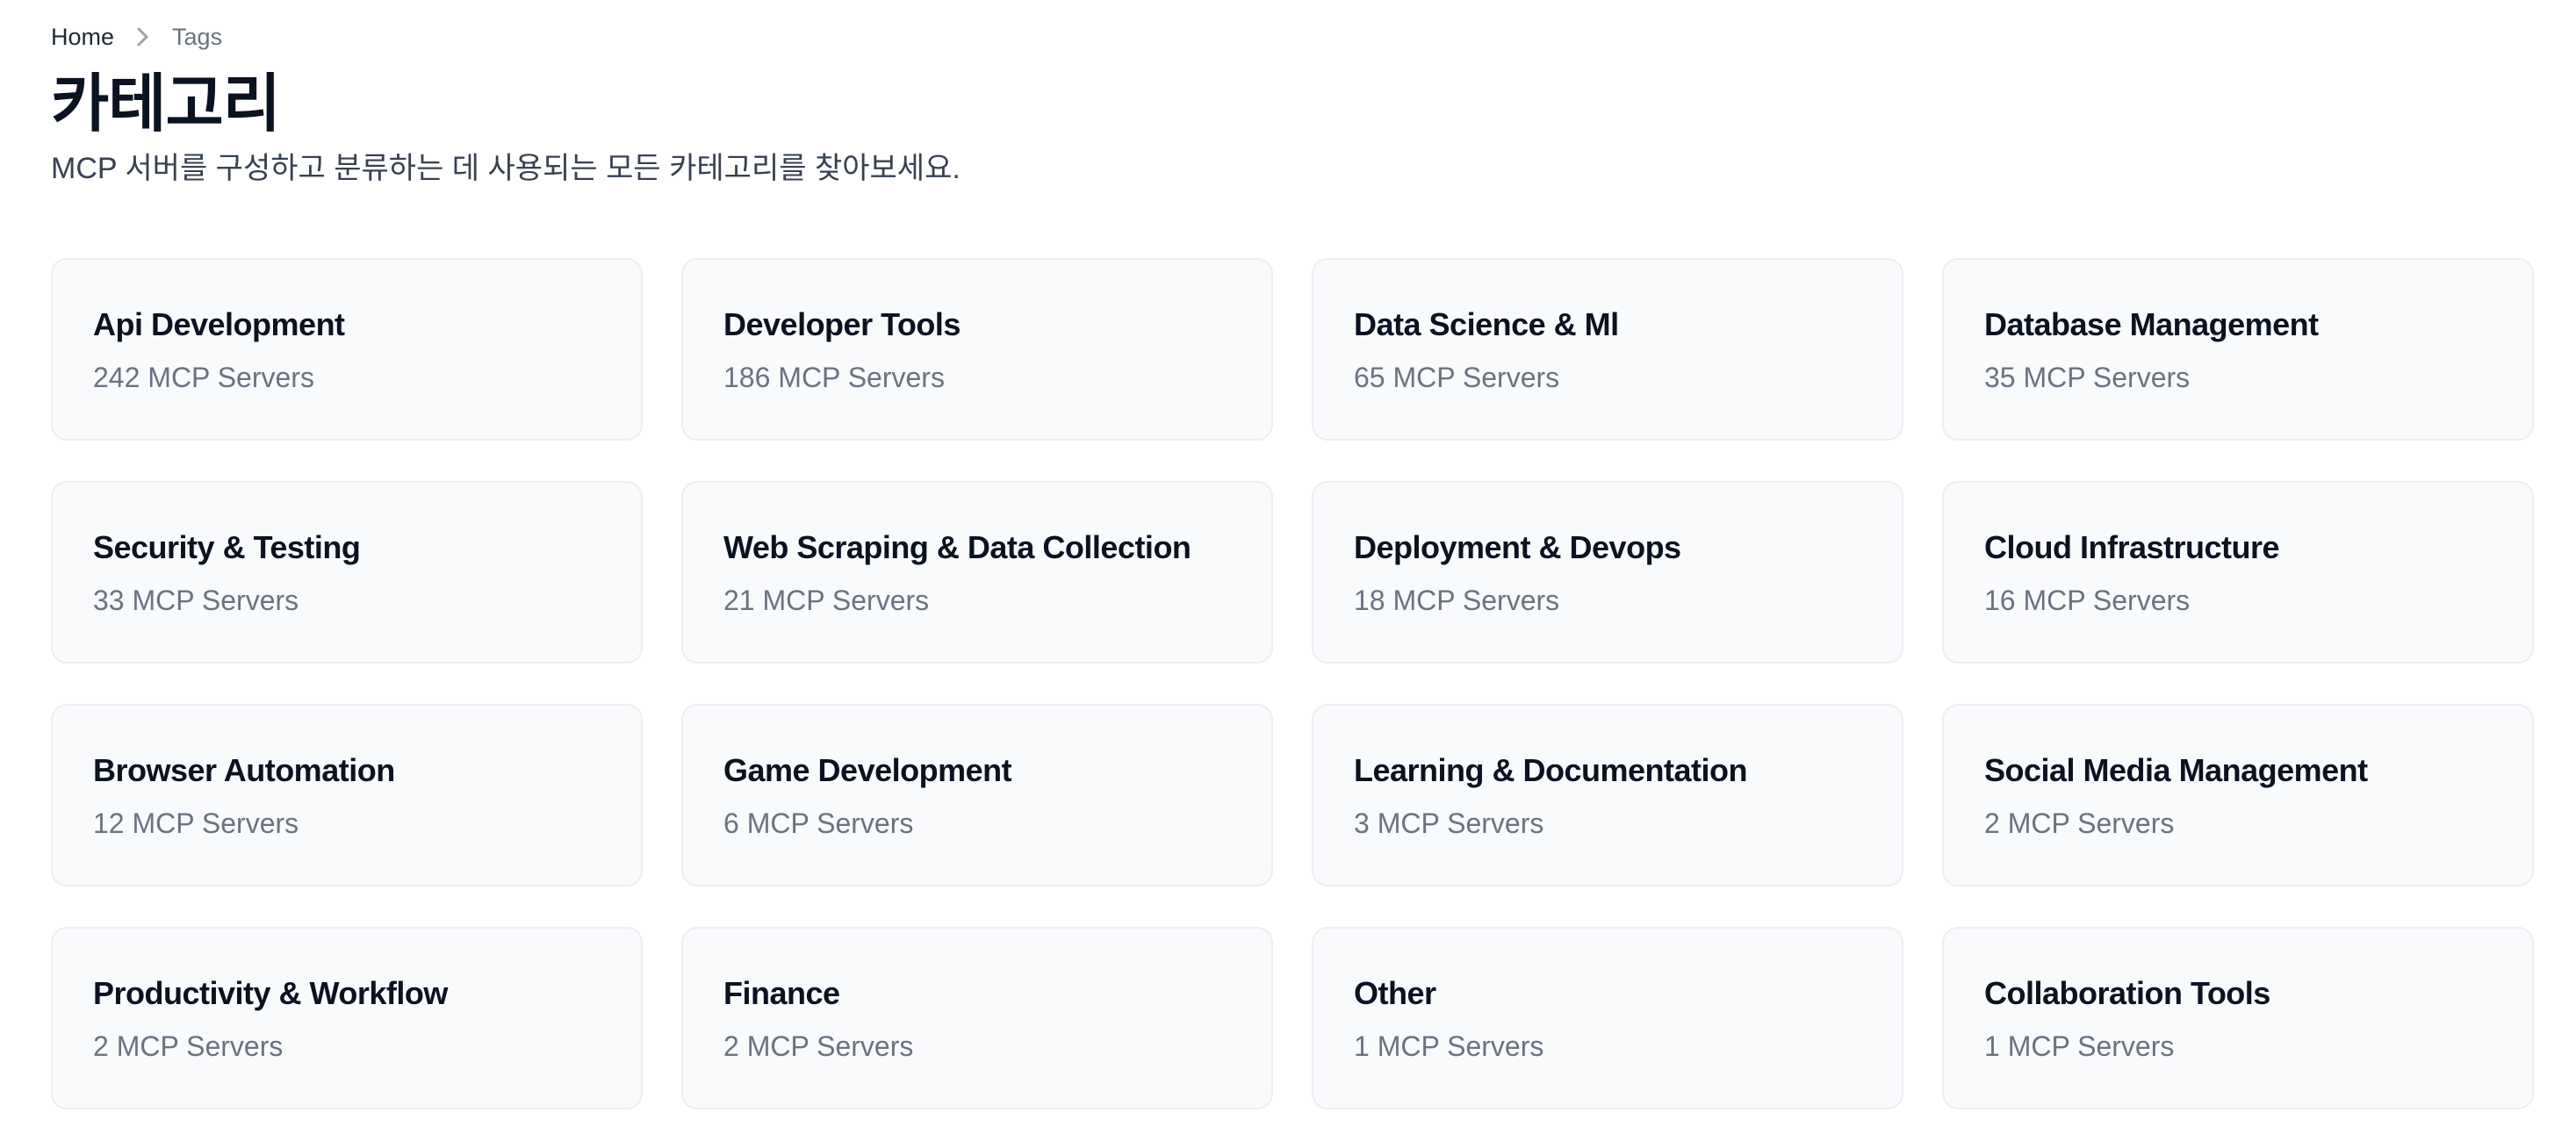 This screenshot has width=2576, height=1141. Describe the element at coordinates (2132, 547) in the screenshot. I see `category-title: Cloud Infrastructure` at that location.